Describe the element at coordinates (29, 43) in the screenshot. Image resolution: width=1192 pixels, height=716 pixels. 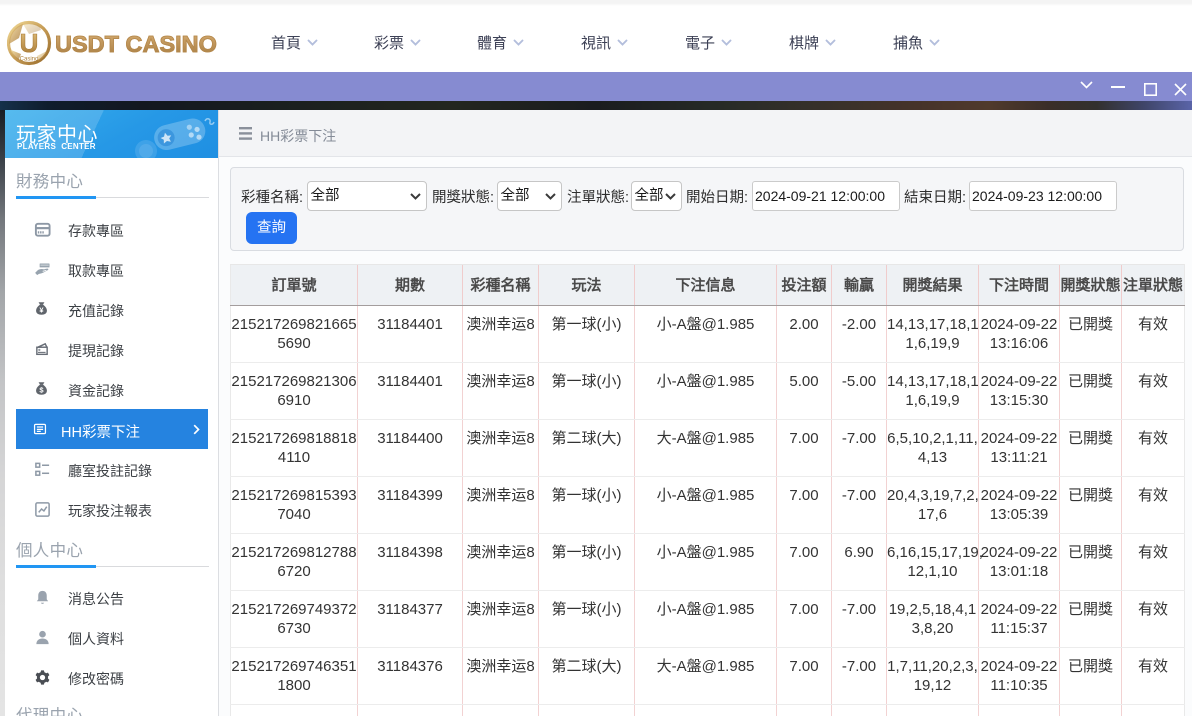
I see `svg-text: U` at that location.